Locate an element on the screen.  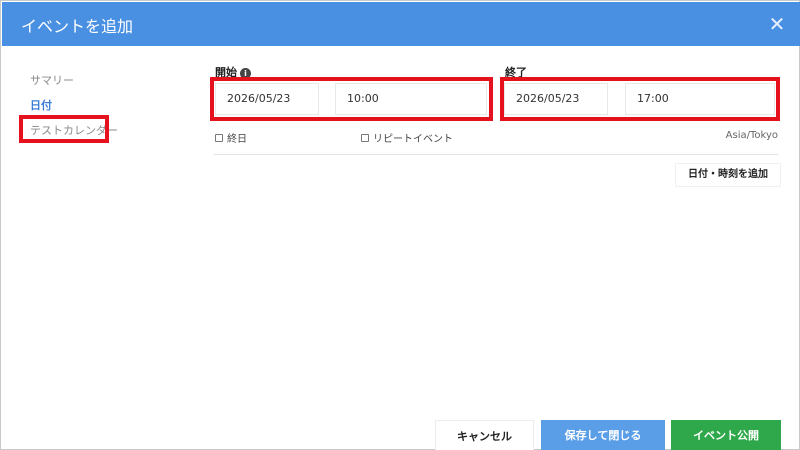
repeat-checkbox is located at coordinates (365, 137).